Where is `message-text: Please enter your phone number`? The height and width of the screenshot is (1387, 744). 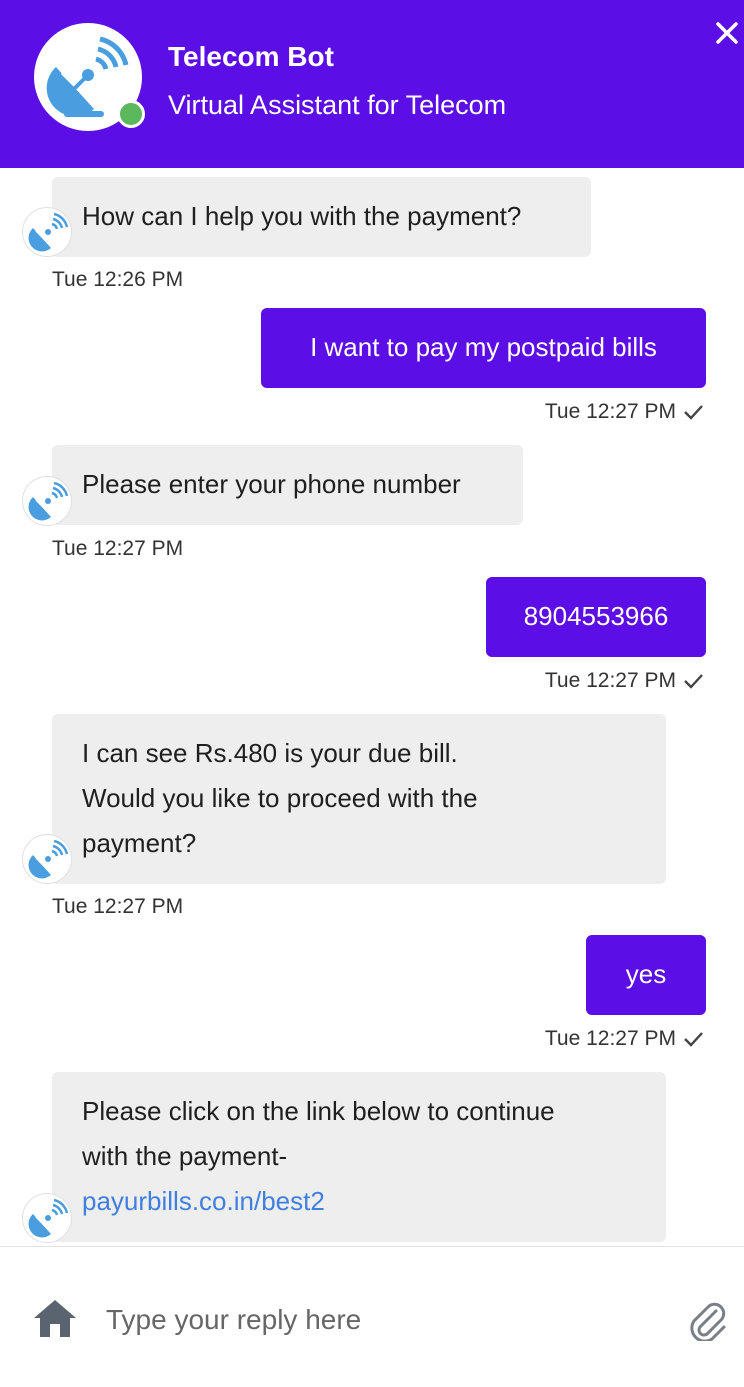
message-text: Please enter your phone number is located at coordinates (271, 484).